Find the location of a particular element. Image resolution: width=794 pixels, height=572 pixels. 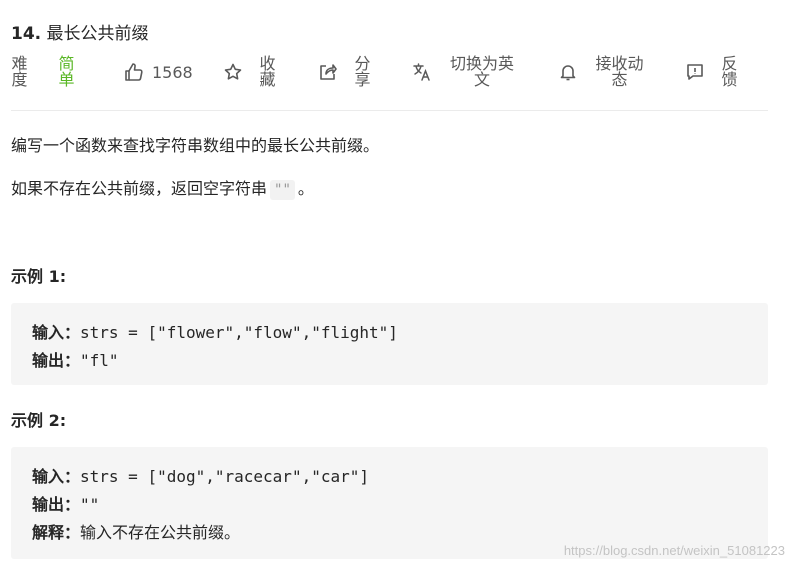

output-value: "fl" is located at coordinates (99, 360).